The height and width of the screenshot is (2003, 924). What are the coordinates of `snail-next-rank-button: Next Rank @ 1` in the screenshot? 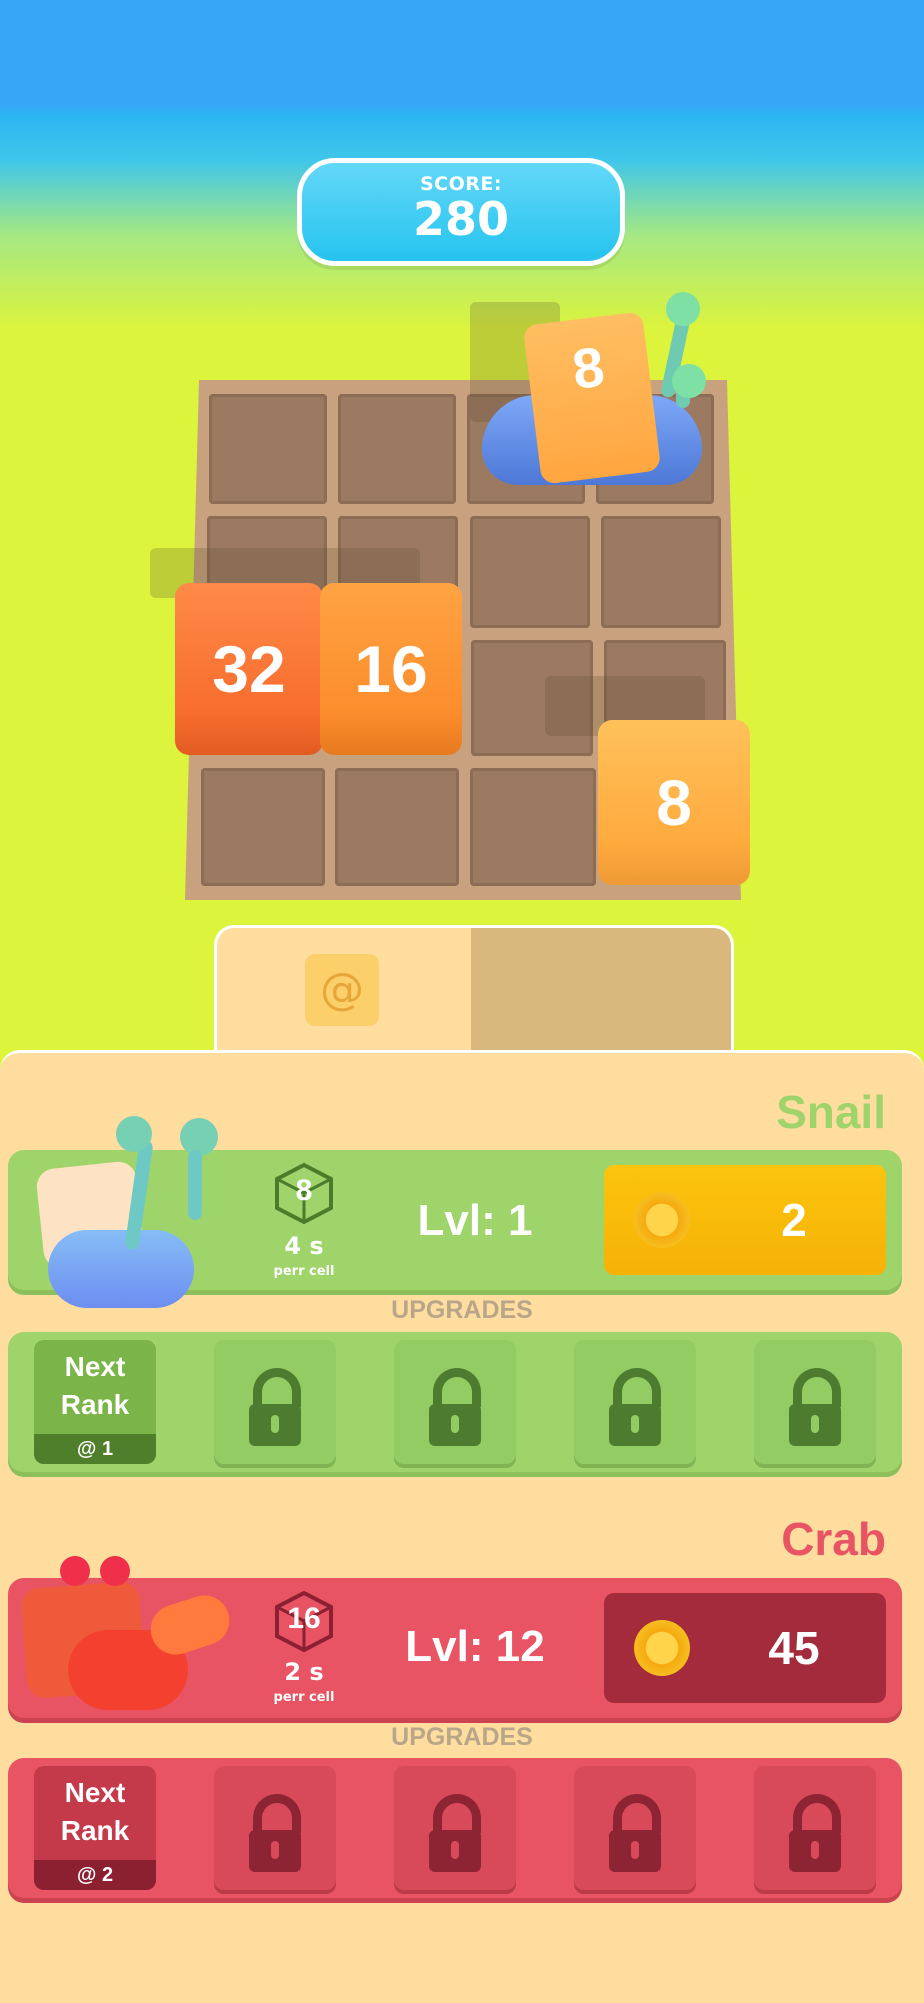 It's located at (95, 1402).